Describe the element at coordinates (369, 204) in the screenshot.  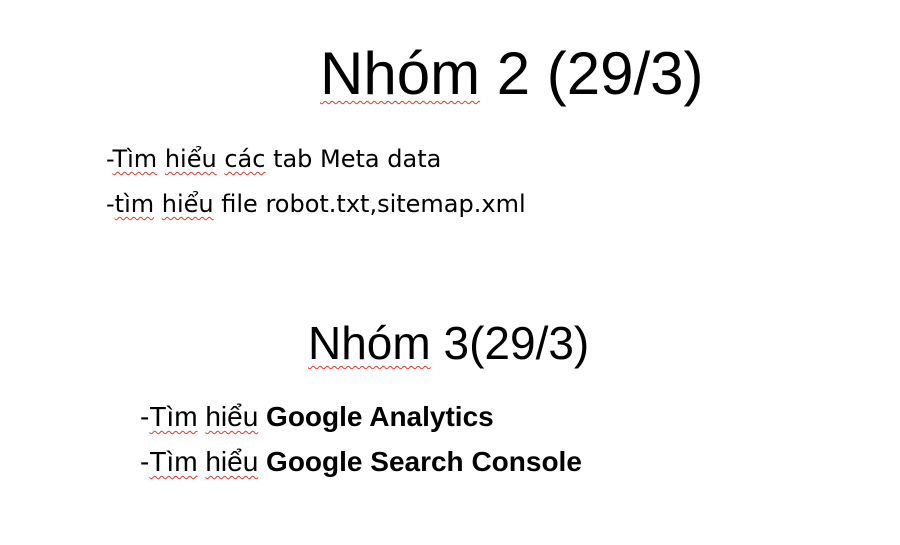
I see `item-text: file robot.txt,sitemap.xml` at that location.